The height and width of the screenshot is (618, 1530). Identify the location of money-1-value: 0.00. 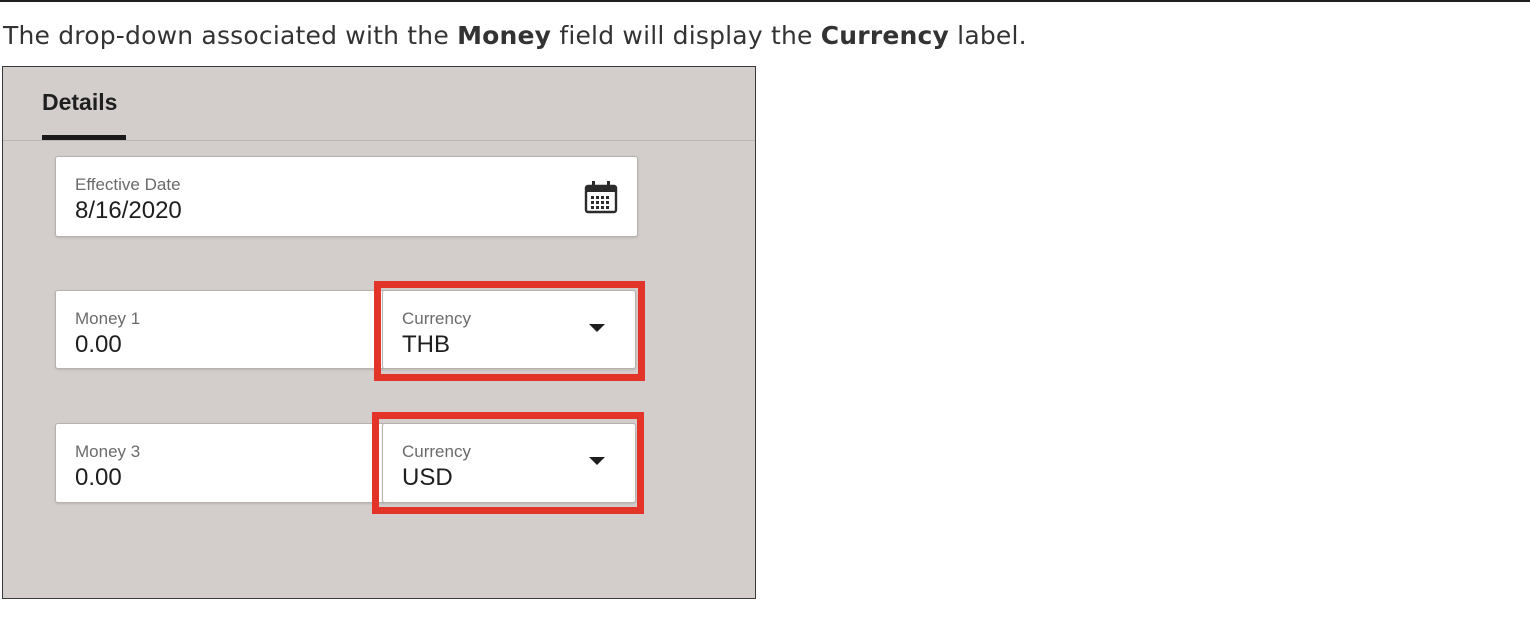
(98, 344).